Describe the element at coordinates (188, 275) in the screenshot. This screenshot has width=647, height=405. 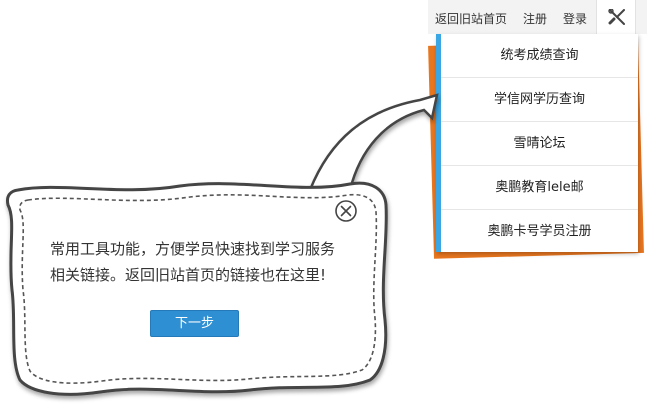
I see `tip-line-2: 相关链接。返回旧站首页的链接也在这里!` at that location.